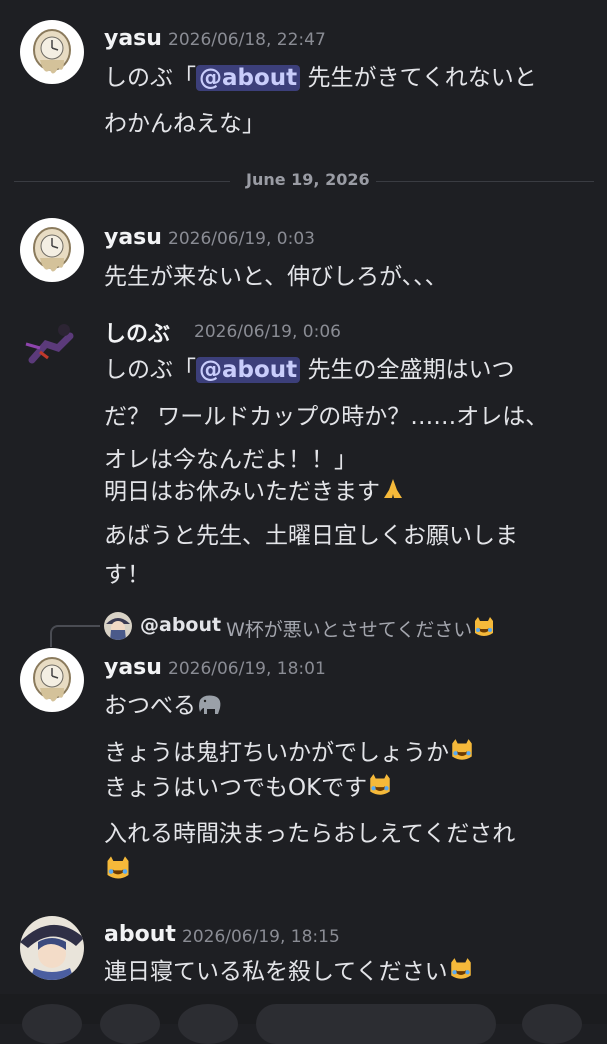 The width and height of the screenshot is (607, 1044). Describe the element at coordinates (118, 626) in the screenshot. I see `avatar-about-small` at that location.